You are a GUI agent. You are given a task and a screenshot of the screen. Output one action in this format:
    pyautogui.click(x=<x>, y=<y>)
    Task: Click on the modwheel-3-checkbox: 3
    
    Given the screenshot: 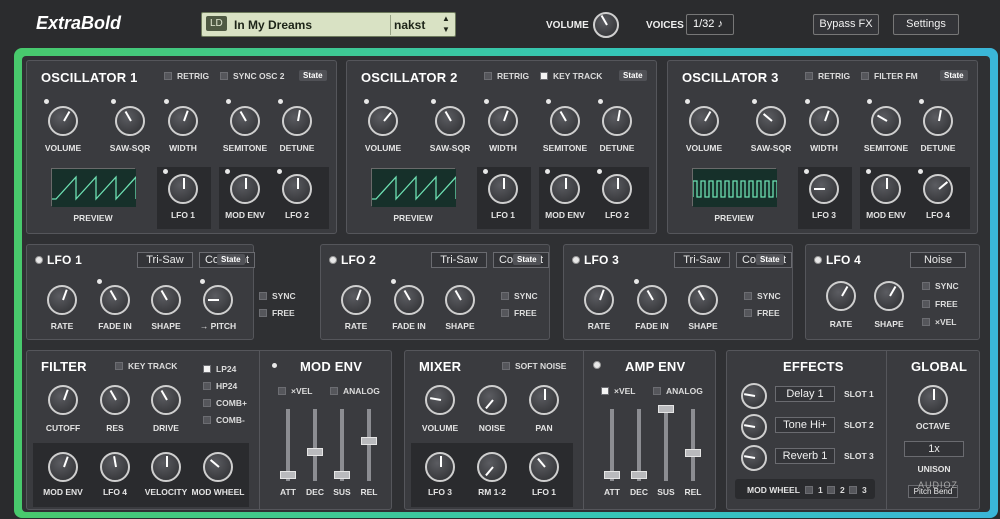 What is the action you would take?
    pyautogui.click(x=858, y=490)
    